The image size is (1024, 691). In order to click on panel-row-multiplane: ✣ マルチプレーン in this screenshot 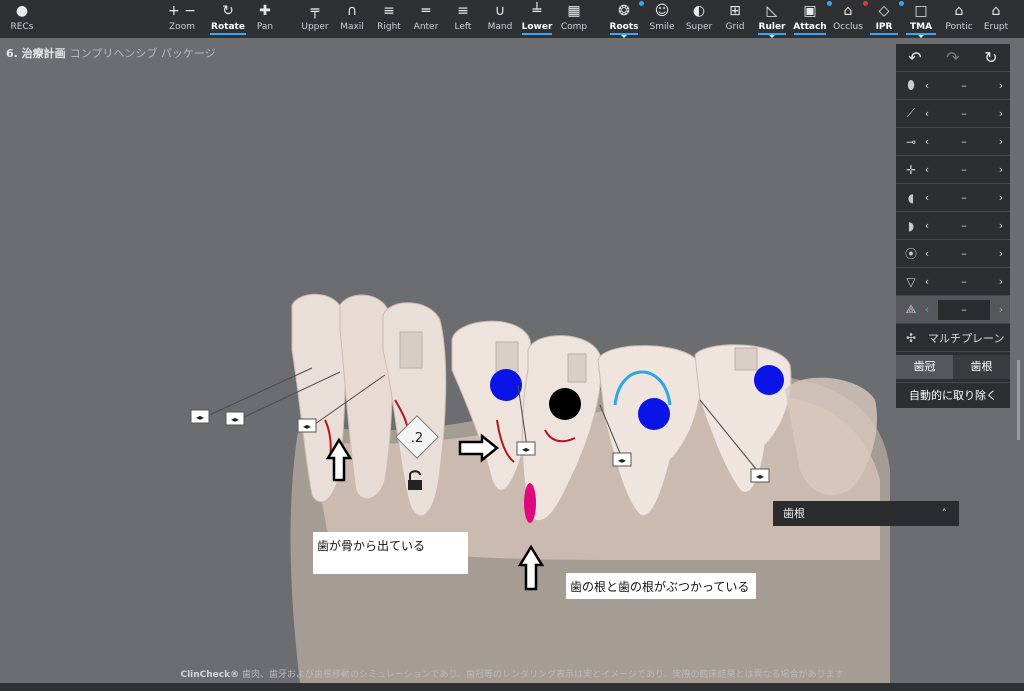, I will do `click(953, 338)`.